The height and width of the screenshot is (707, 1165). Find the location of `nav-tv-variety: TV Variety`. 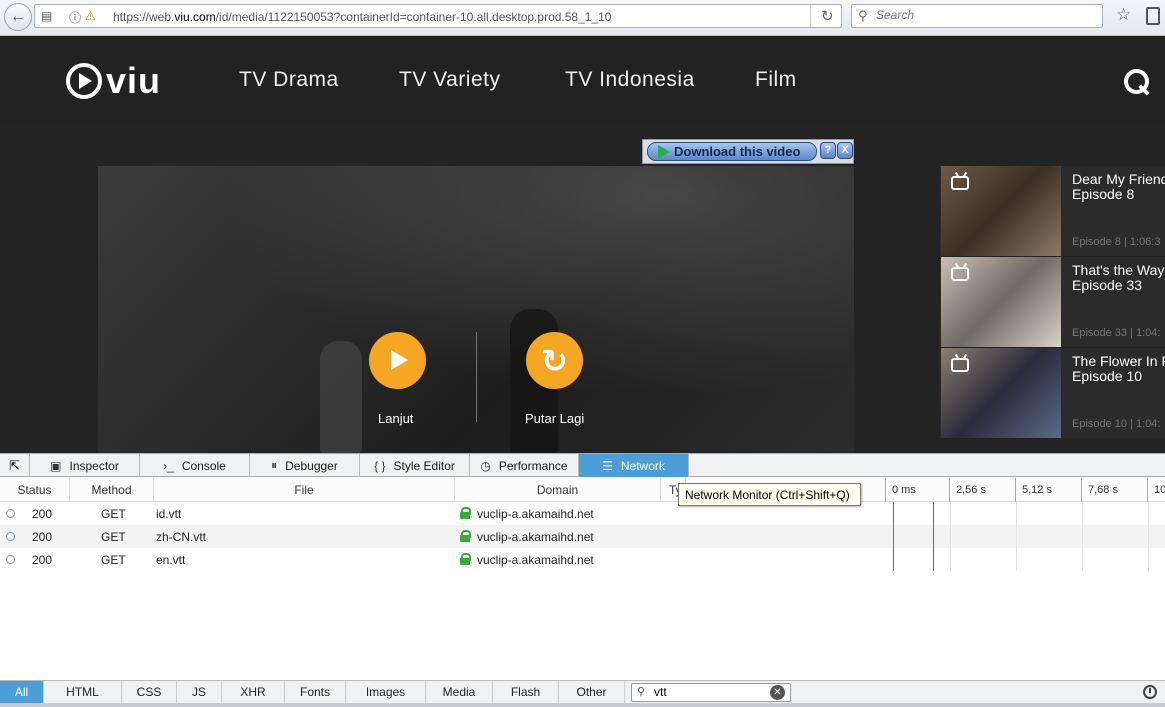

nav-tv-variety: TV Variety is located at coordinates (449, 80).